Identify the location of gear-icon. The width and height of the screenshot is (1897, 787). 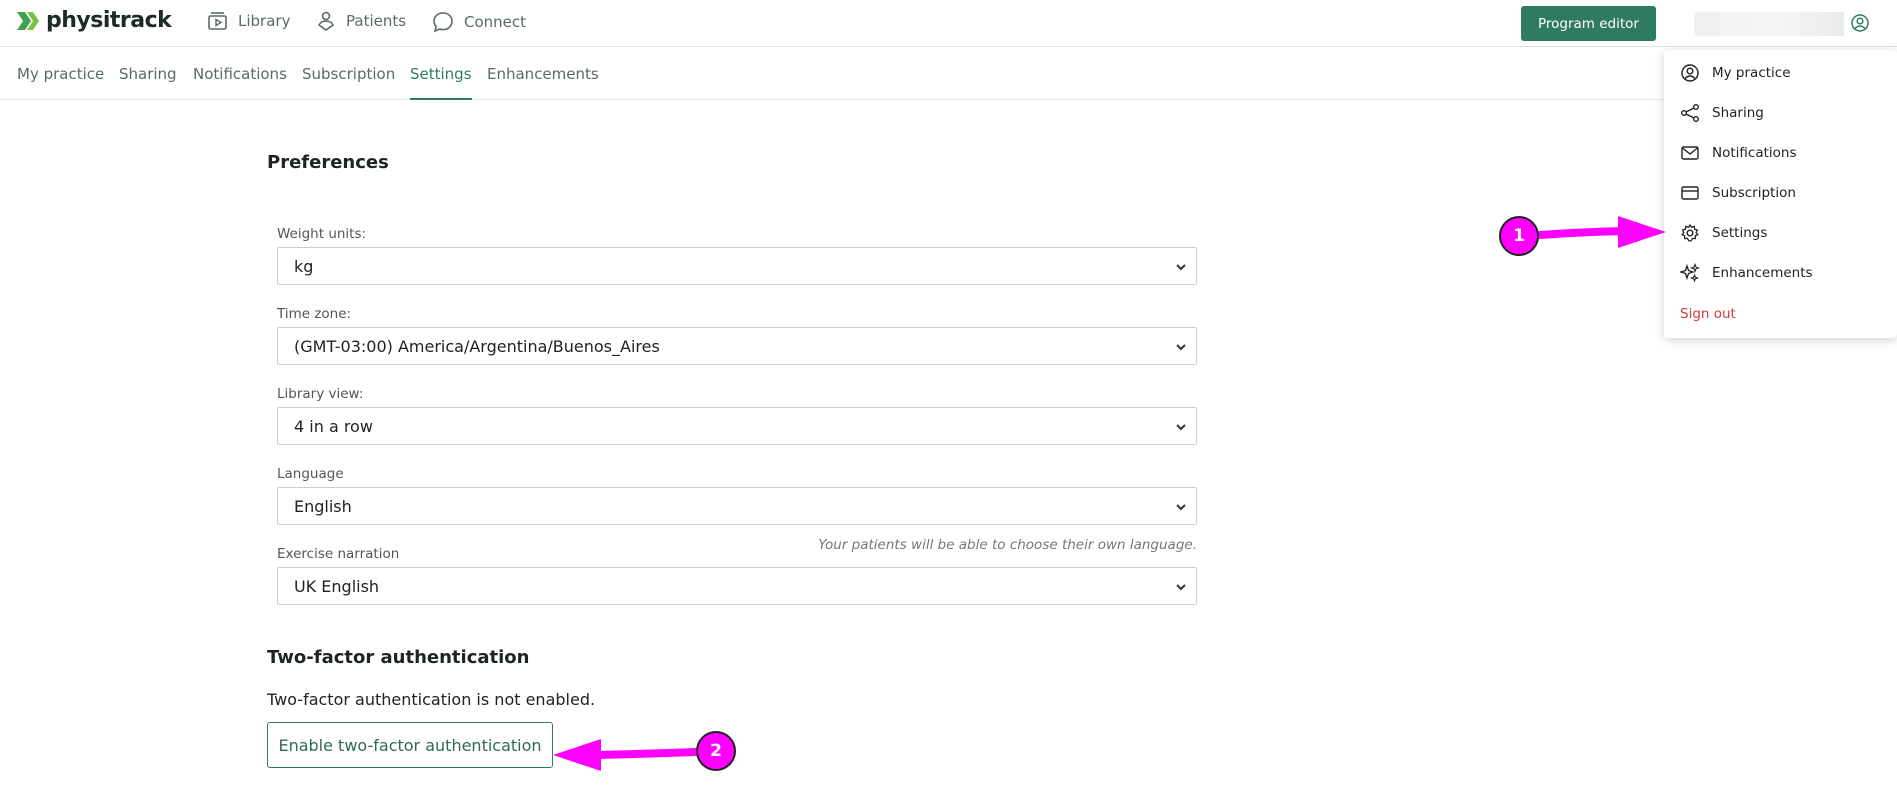
(1690, 232).